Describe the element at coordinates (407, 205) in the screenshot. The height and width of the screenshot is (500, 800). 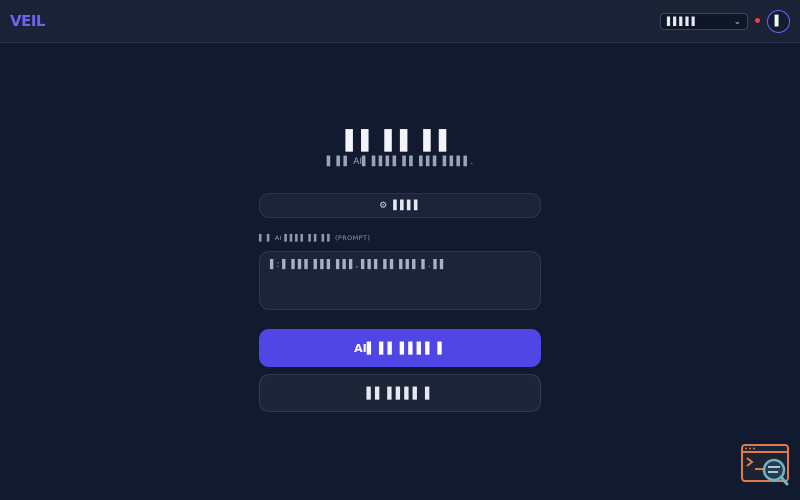
I see `settings-button-label: ▌▌▌▌` at that location.